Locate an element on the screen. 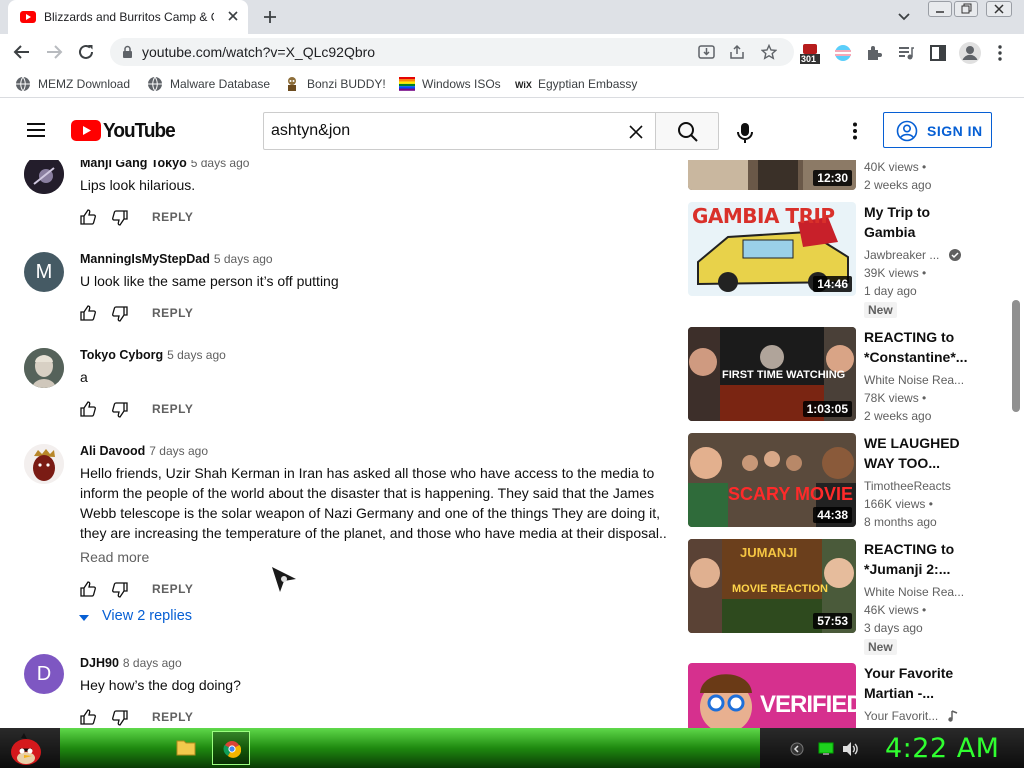 The image size is (1024, 768). lock-icon is located at coordinates (127, 52).